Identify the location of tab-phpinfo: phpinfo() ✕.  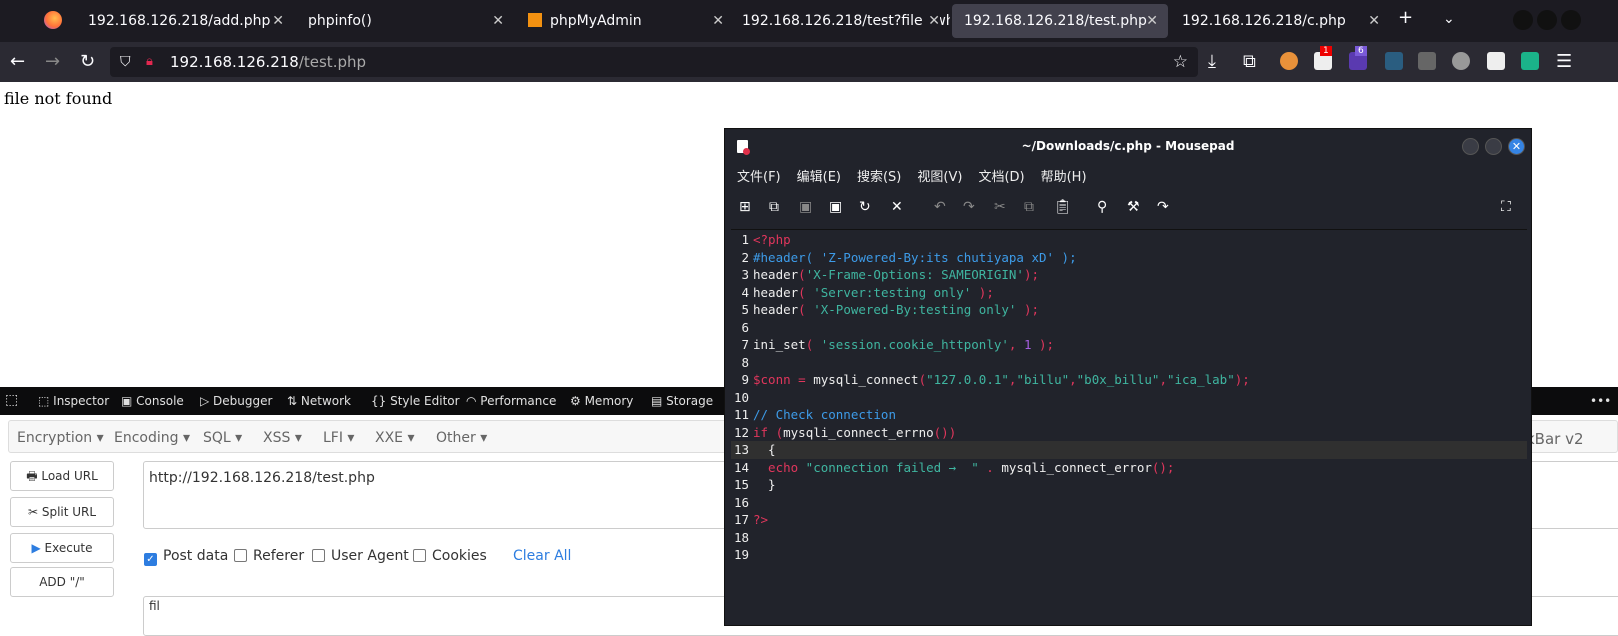
(405, 21).